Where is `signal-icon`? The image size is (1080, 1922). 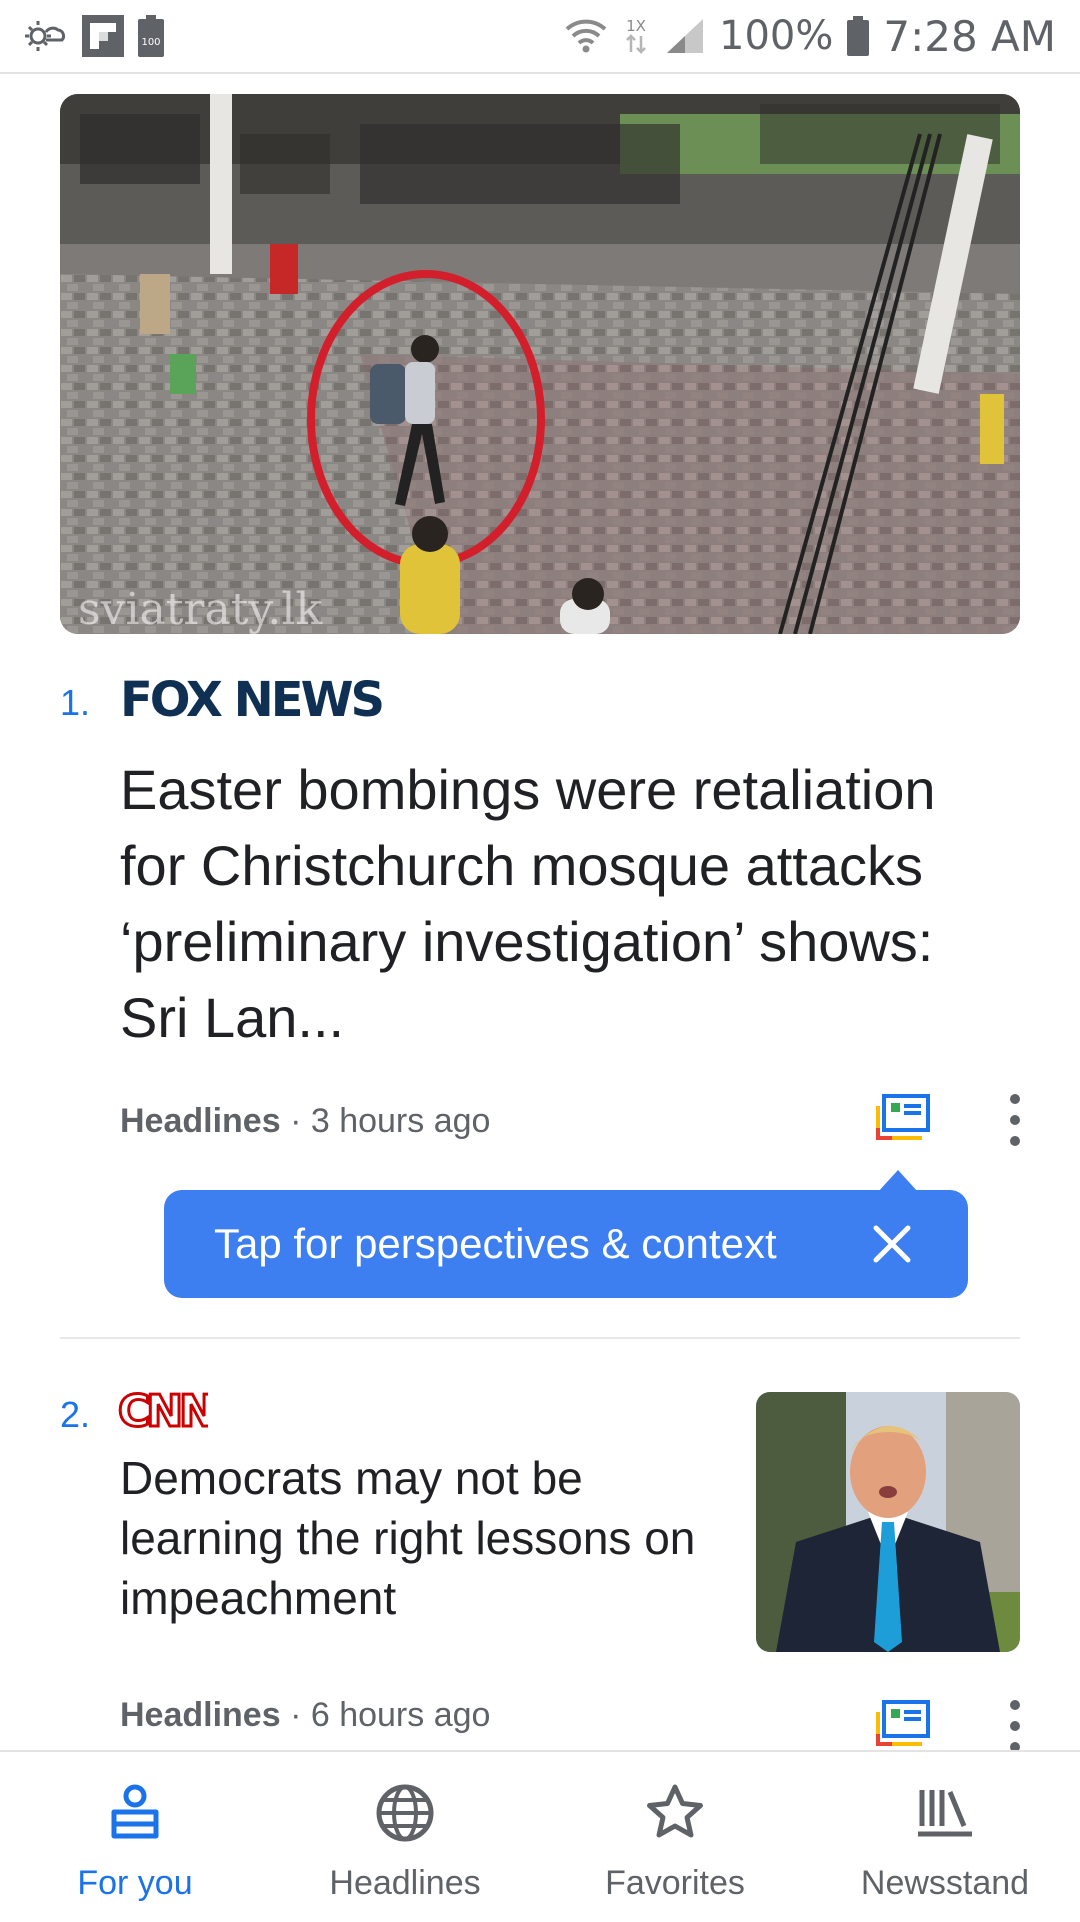
signal-icon is located at coordinates (685, 36).